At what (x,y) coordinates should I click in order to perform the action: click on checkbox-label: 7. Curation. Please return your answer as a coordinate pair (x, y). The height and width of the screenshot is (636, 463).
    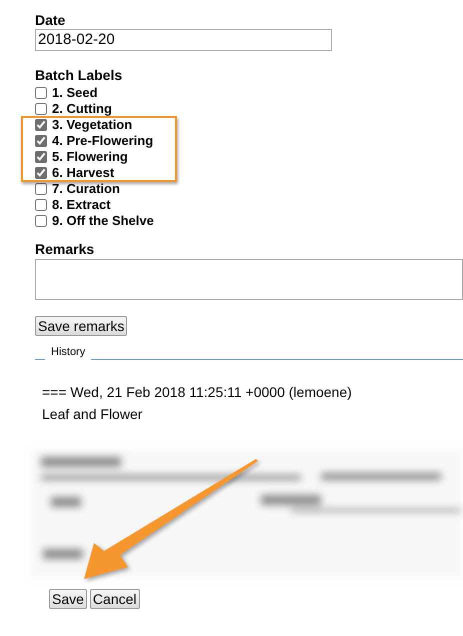
    Looking at the image, I should click on (86, 189).